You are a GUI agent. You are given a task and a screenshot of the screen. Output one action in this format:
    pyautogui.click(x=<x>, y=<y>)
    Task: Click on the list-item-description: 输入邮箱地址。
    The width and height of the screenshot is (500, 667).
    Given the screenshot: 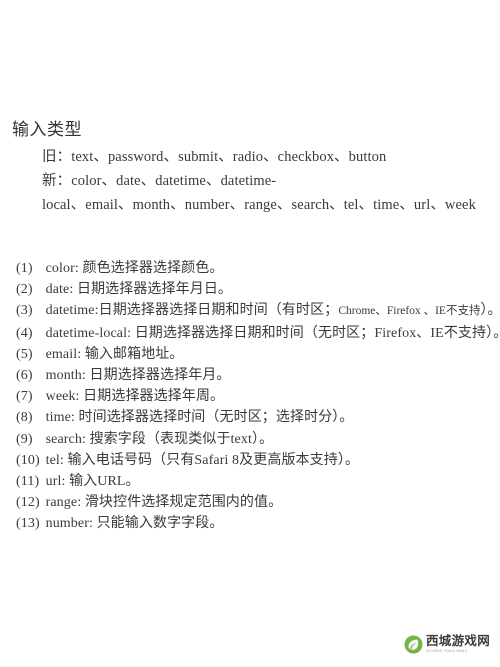 What is the action you would take?
    pyautogui.click(x=134, y=354)
    